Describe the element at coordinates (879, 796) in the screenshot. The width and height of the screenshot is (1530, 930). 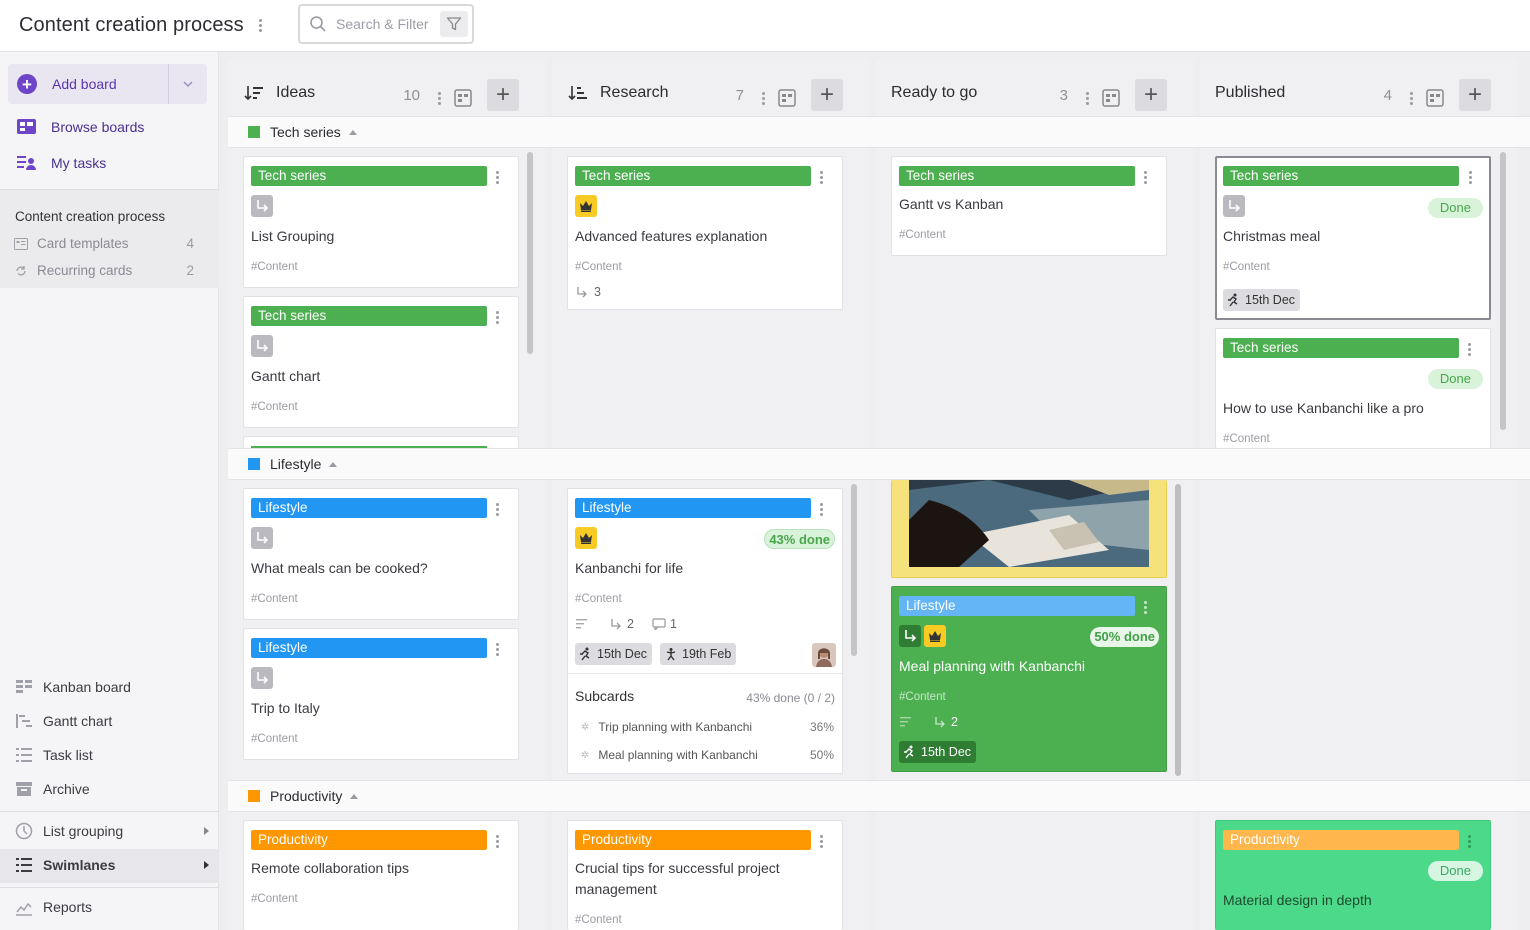
I see `swimlane-header-productivity: Productivity` at that location.